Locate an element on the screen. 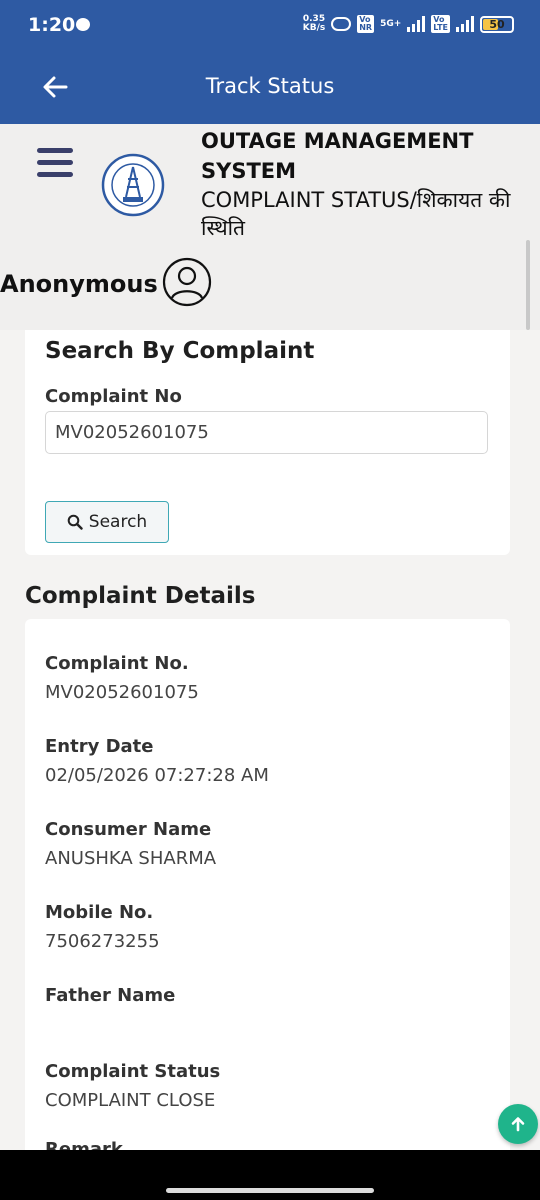 The height and width of the screenshot is (1200, 540). network-speed: 0.35 KB/s is located at coordinates (314, 23).